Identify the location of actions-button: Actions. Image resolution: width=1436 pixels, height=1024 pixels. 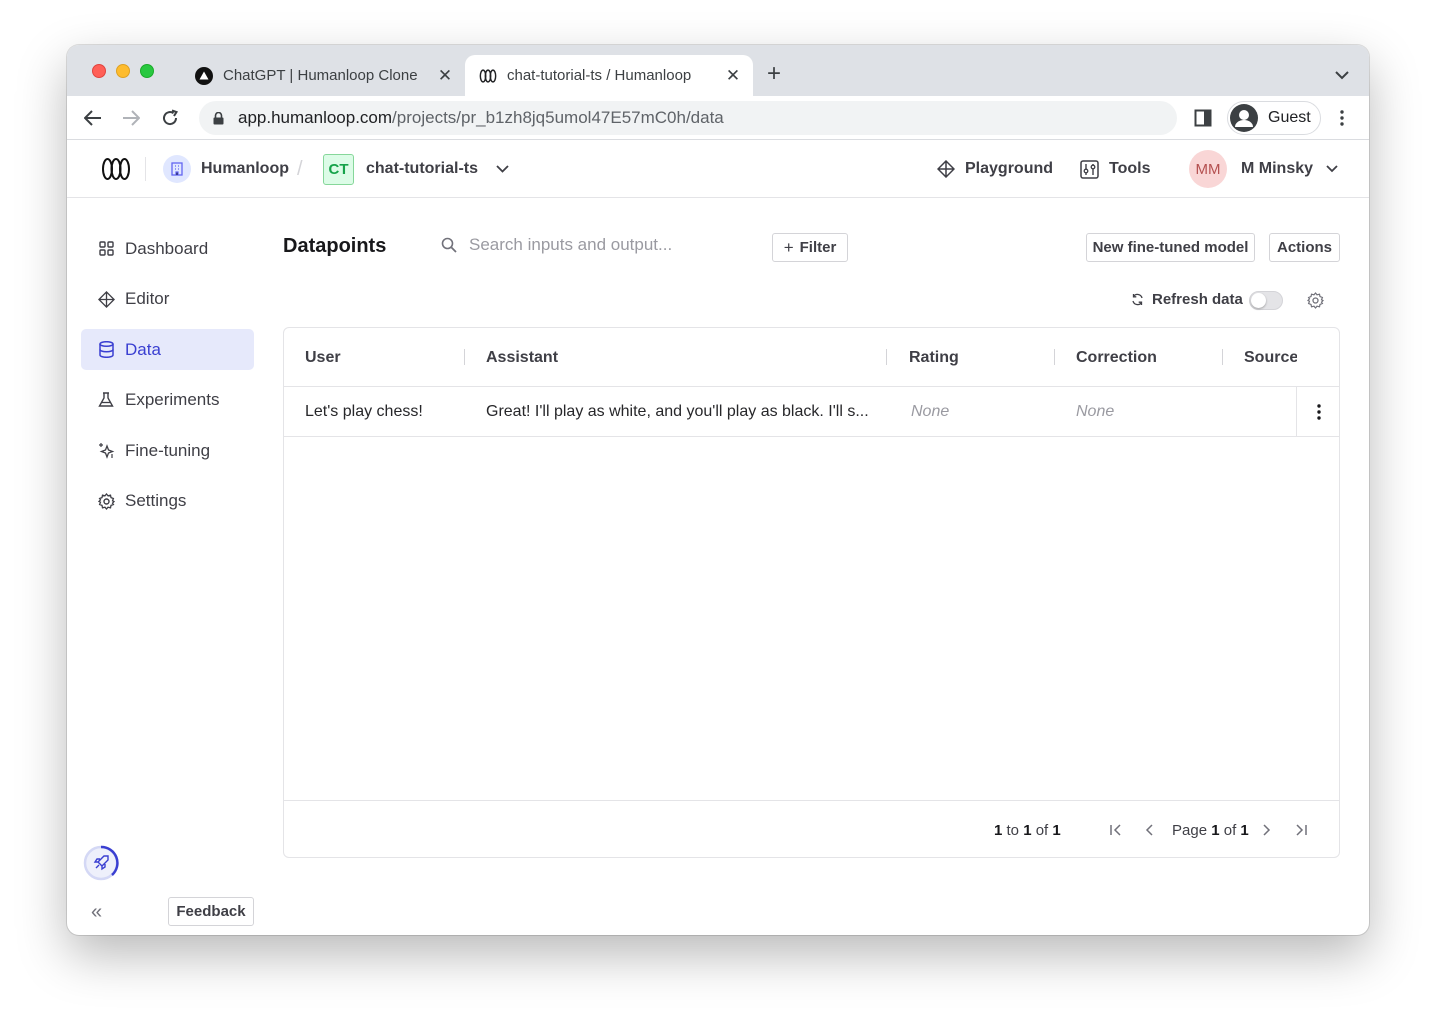
(1304, 247).